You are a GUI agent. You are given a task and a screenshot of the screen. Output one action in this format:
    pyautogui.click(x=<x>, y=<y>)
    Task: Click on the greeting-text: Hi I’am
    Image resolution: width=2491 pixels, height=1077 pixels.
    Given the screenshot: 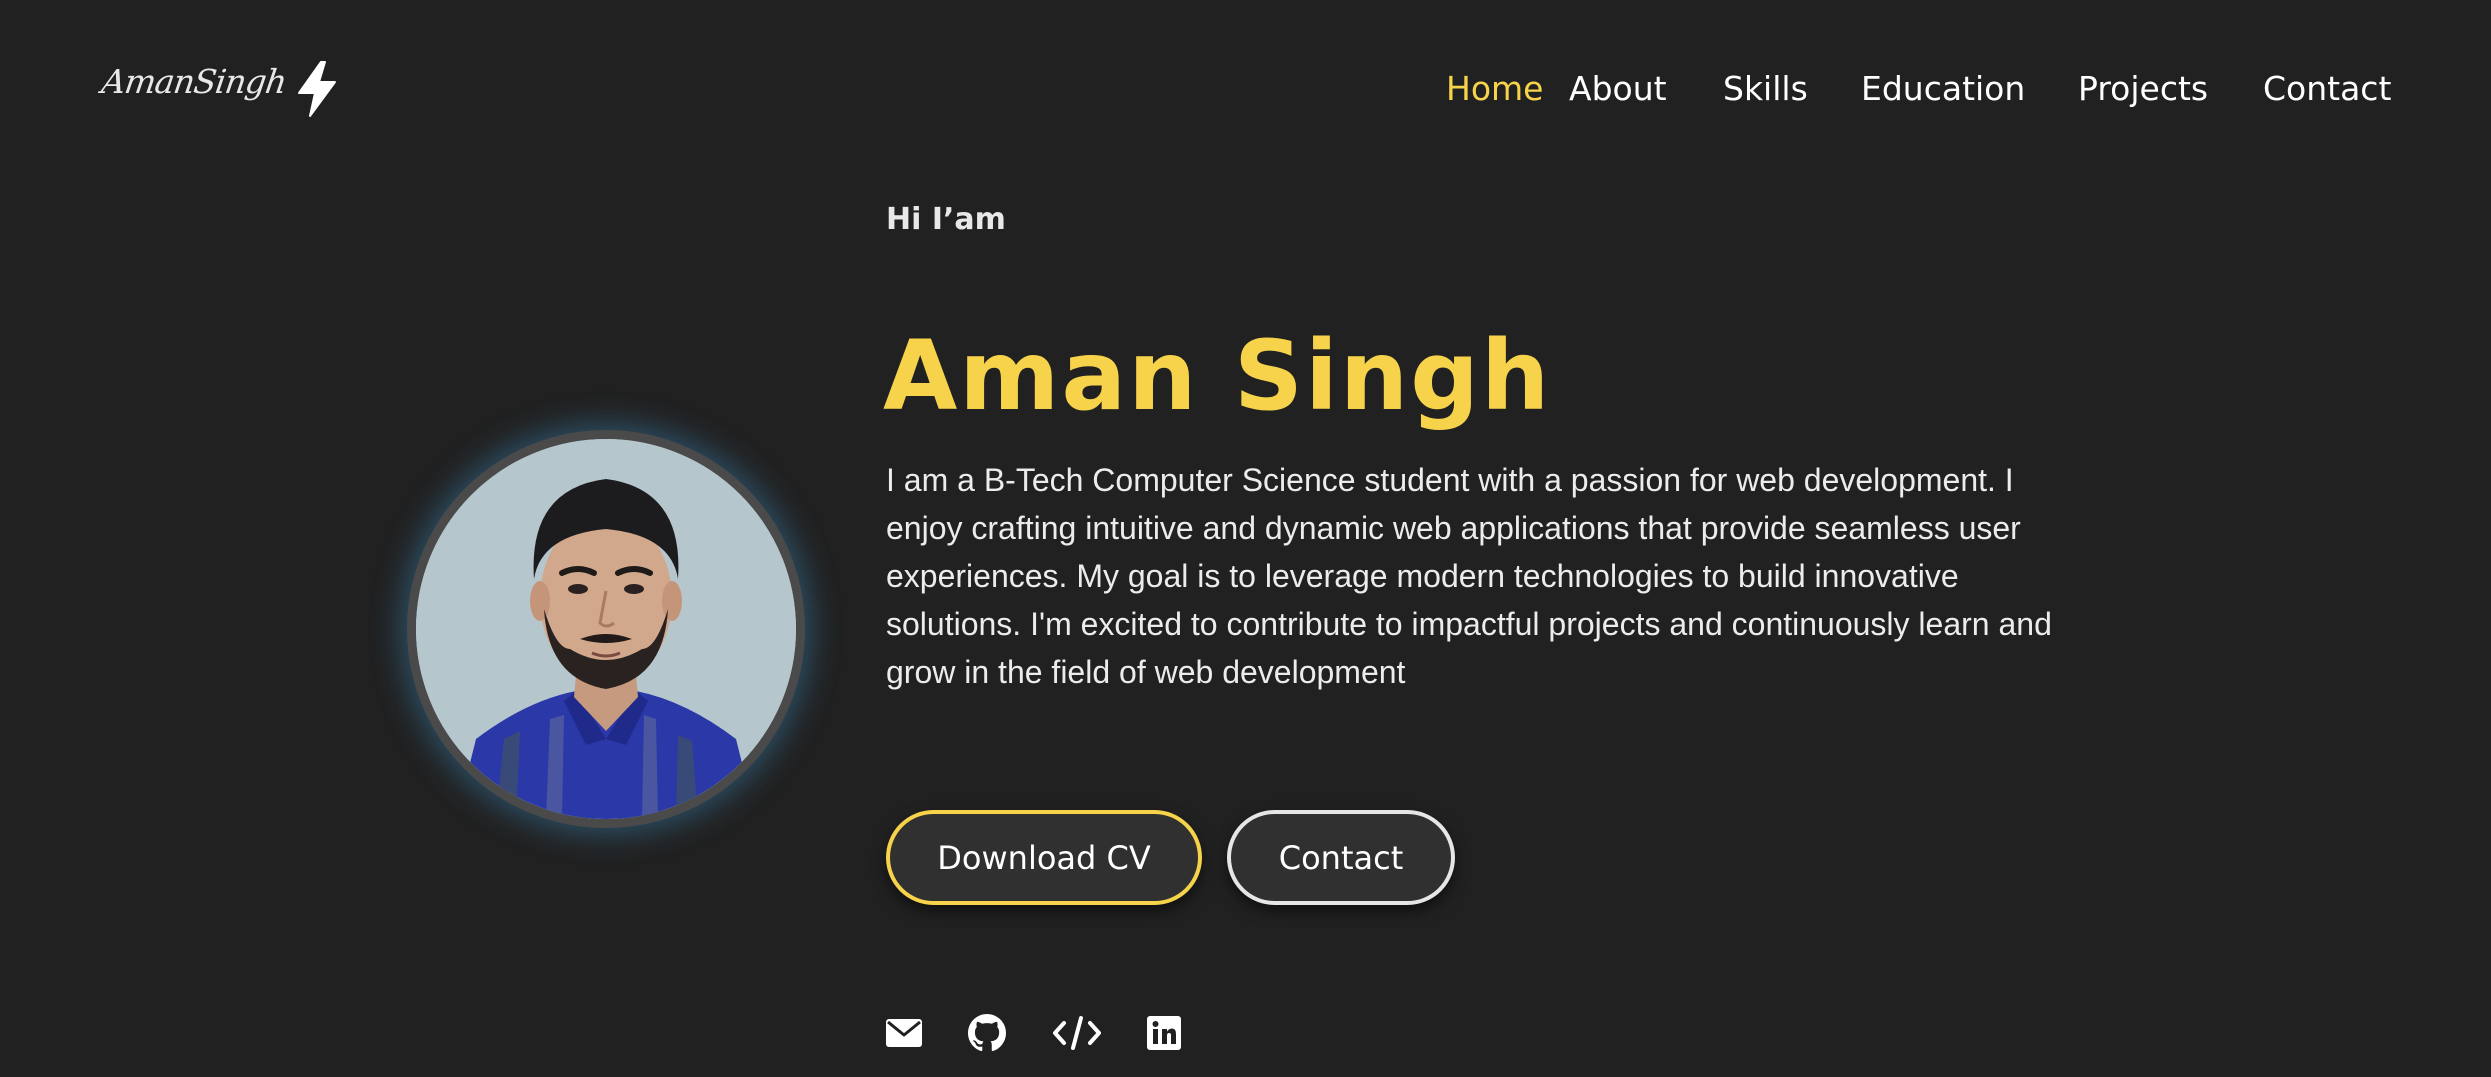 What is the action you would take?
    pyautogui.click(x=946, y=219)
    